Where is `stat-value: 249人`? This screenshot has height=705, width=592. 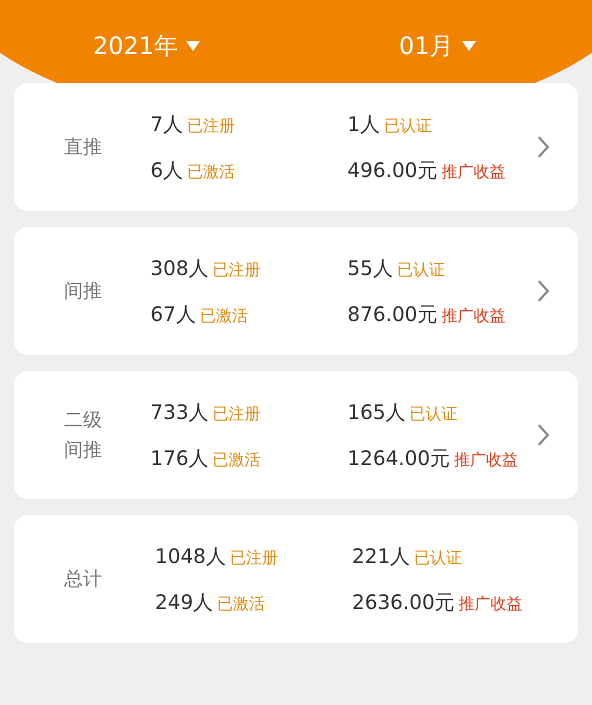
stat-value: 249人 is located at coordinates (184, 602).